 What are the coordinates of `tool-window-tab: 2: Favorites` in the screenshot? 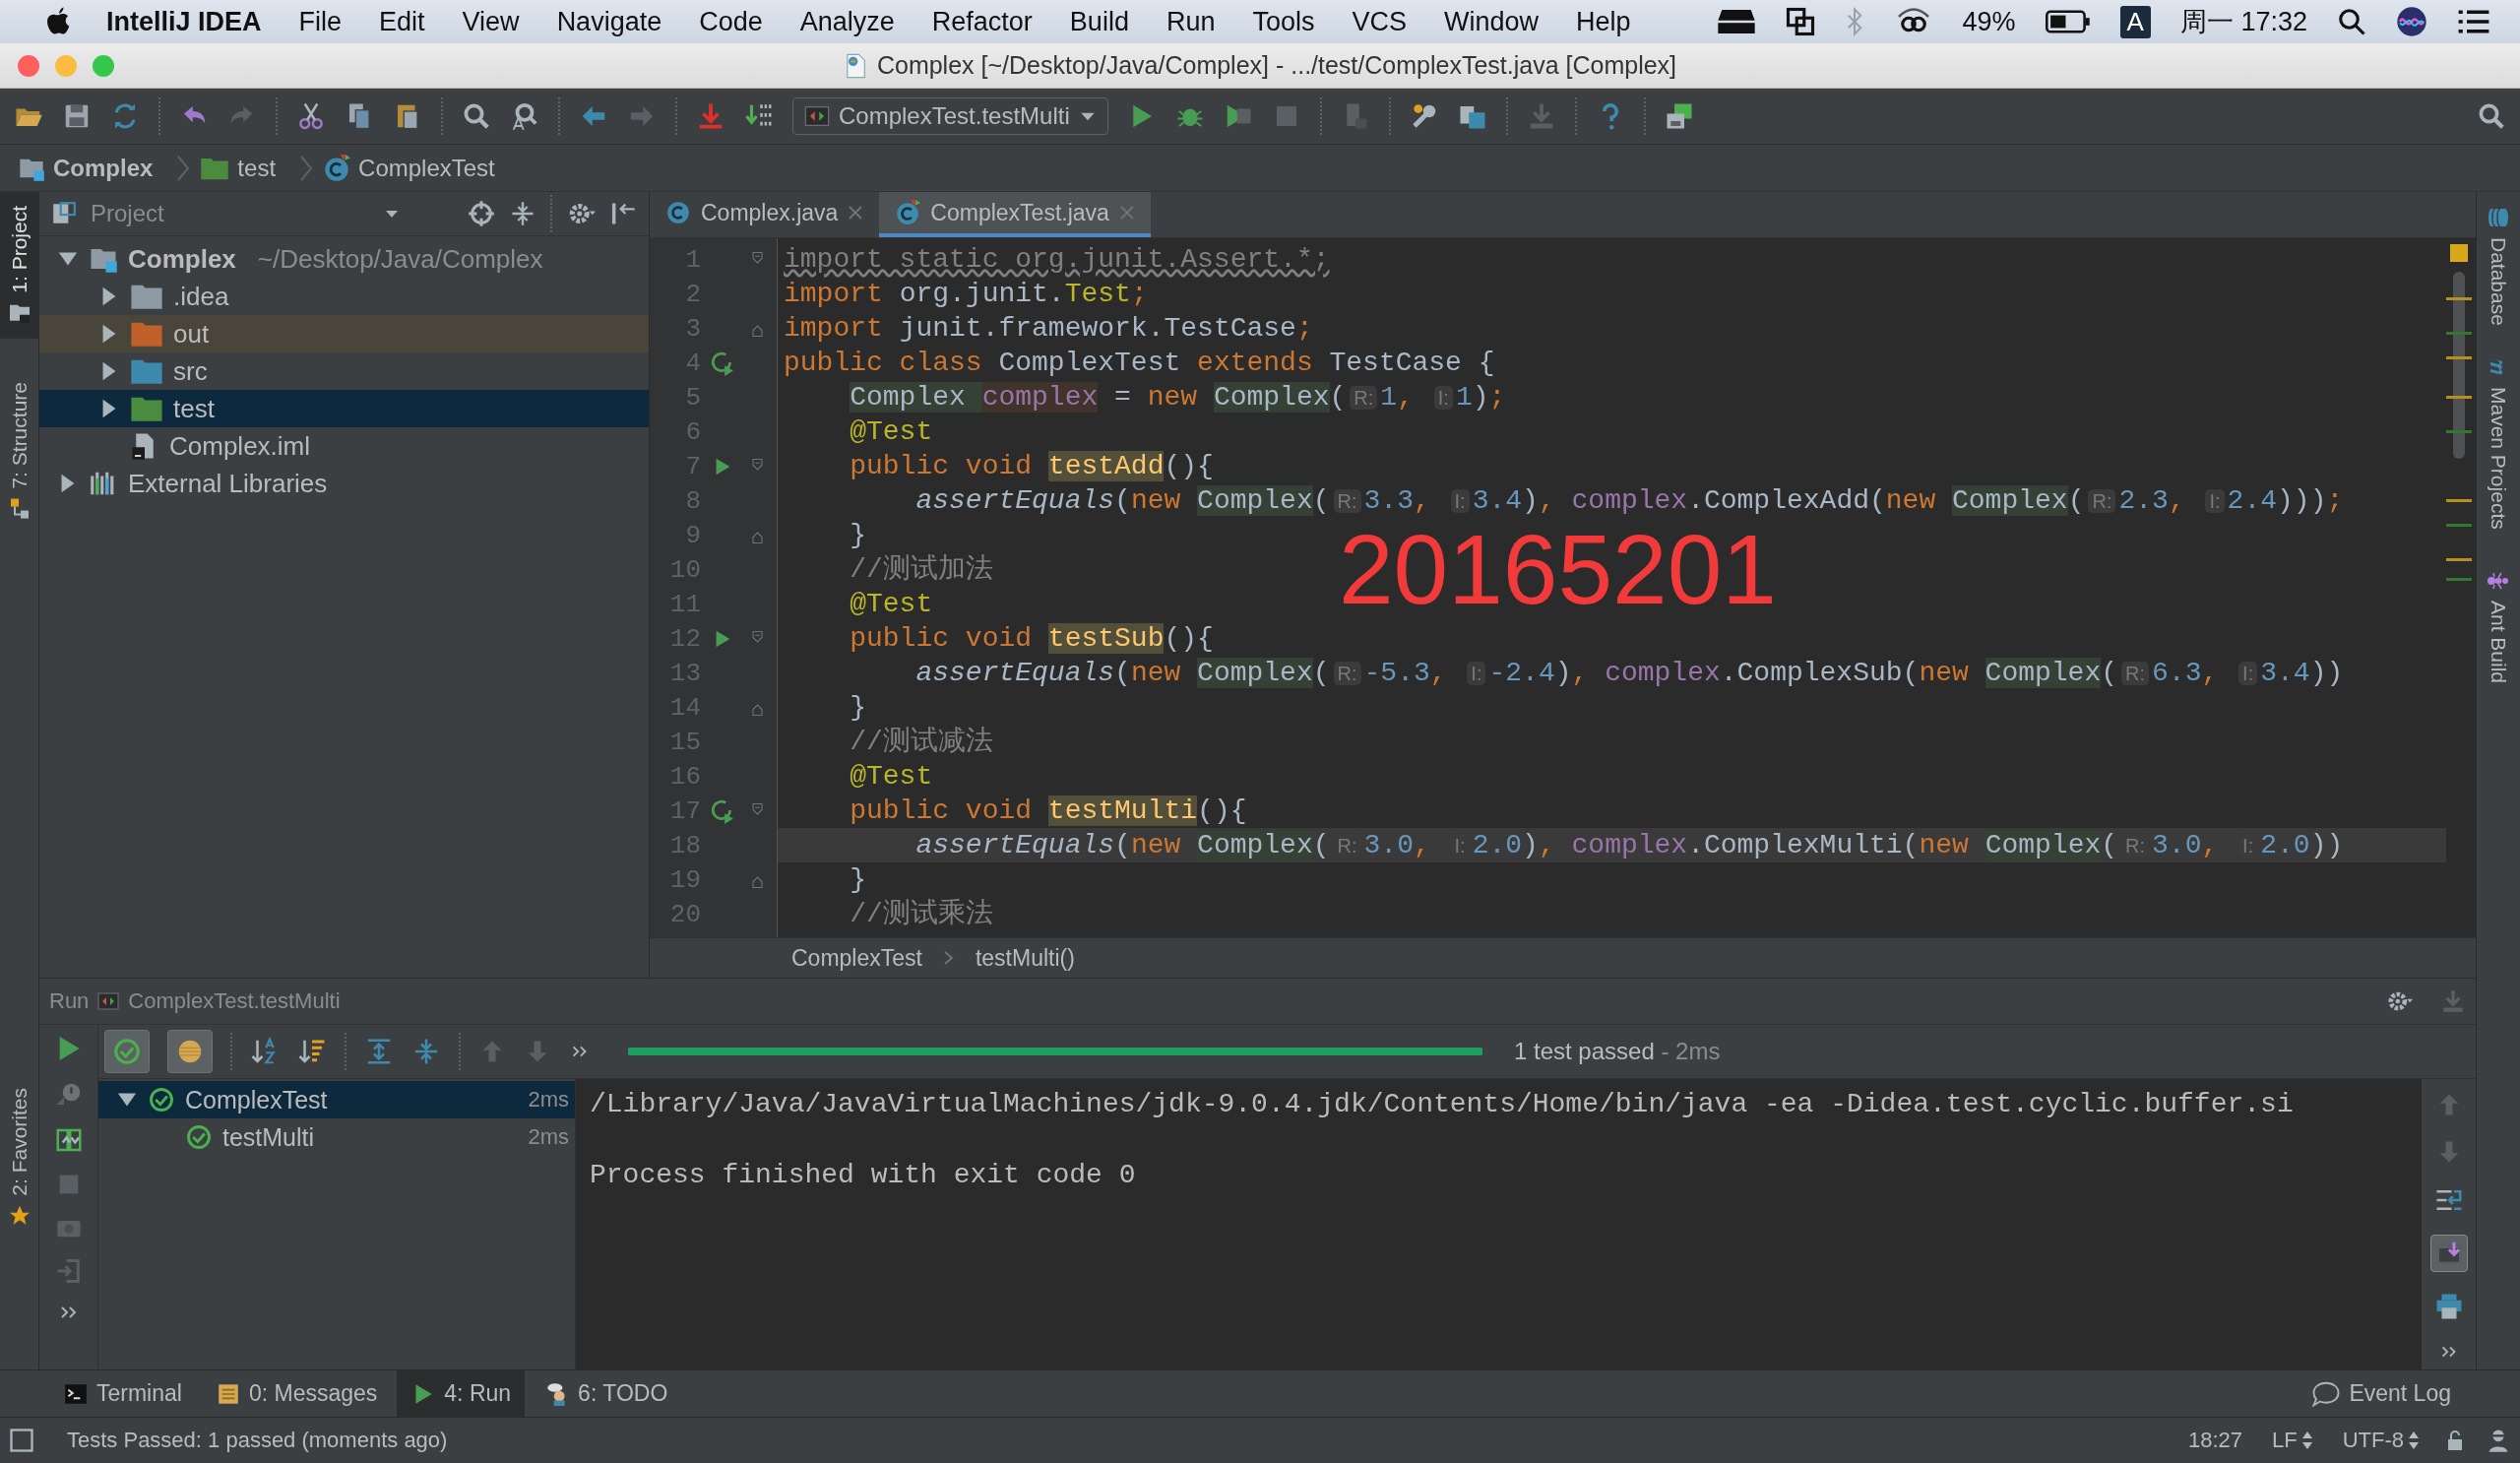 It's located at (19, 1157).